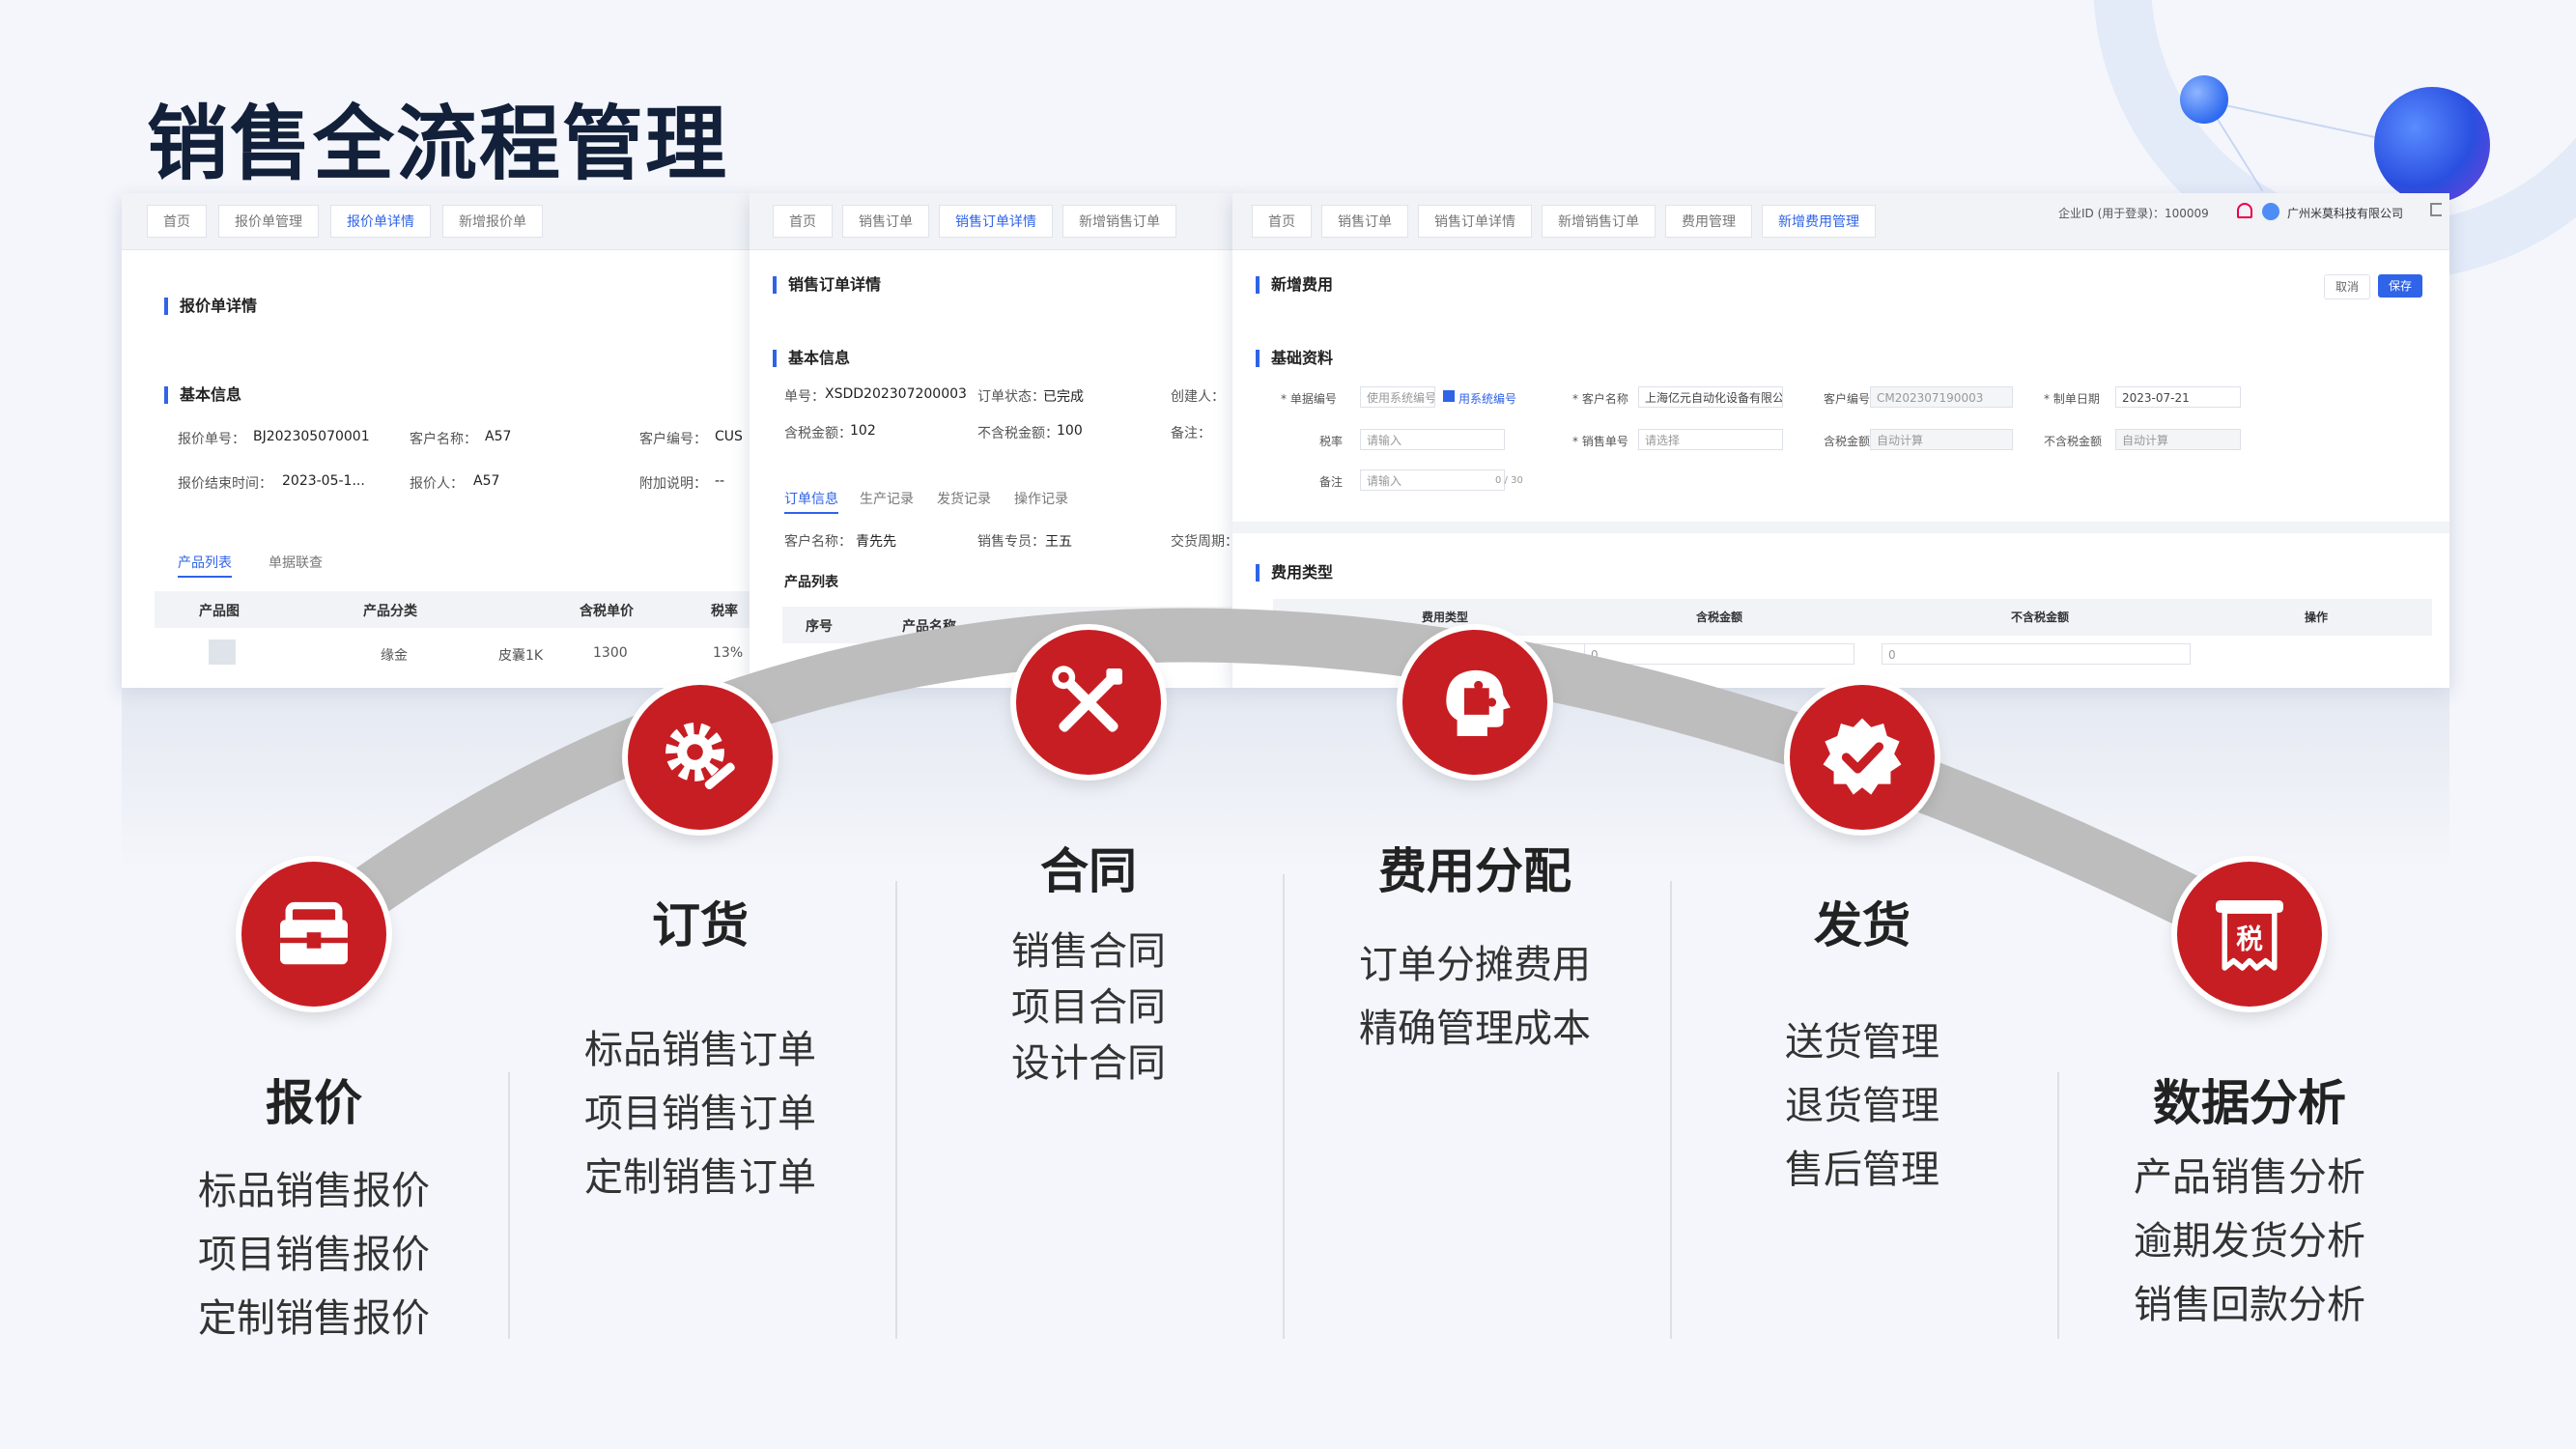 This screenshot has height=1449, width=2576. Describe the element at coordinates (964, 498) in the screenshot. I see `subtab-shipping: 发货记录` at that location.